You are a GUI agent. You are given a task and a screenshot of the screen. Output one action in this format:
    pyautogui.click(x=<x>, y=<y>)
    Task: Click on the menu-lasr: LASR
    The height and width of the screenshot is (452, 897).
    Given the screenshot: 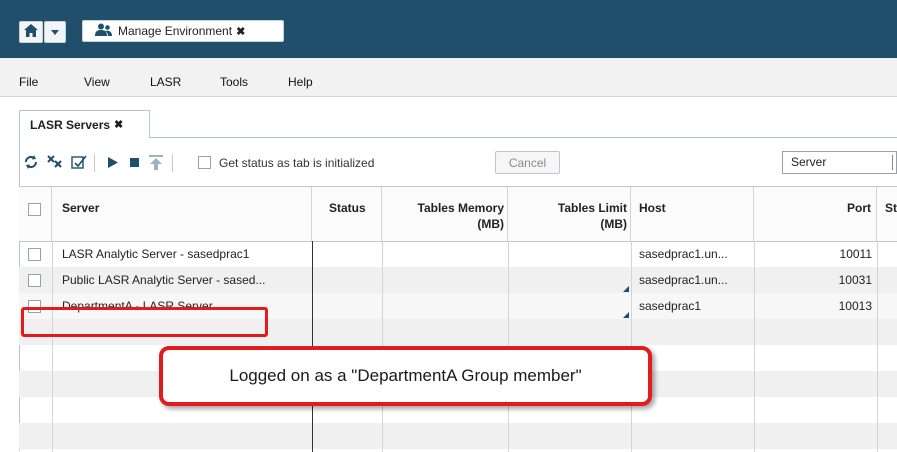 What is the action you would take?
    pyautogui.click(x=165, y=82)
    